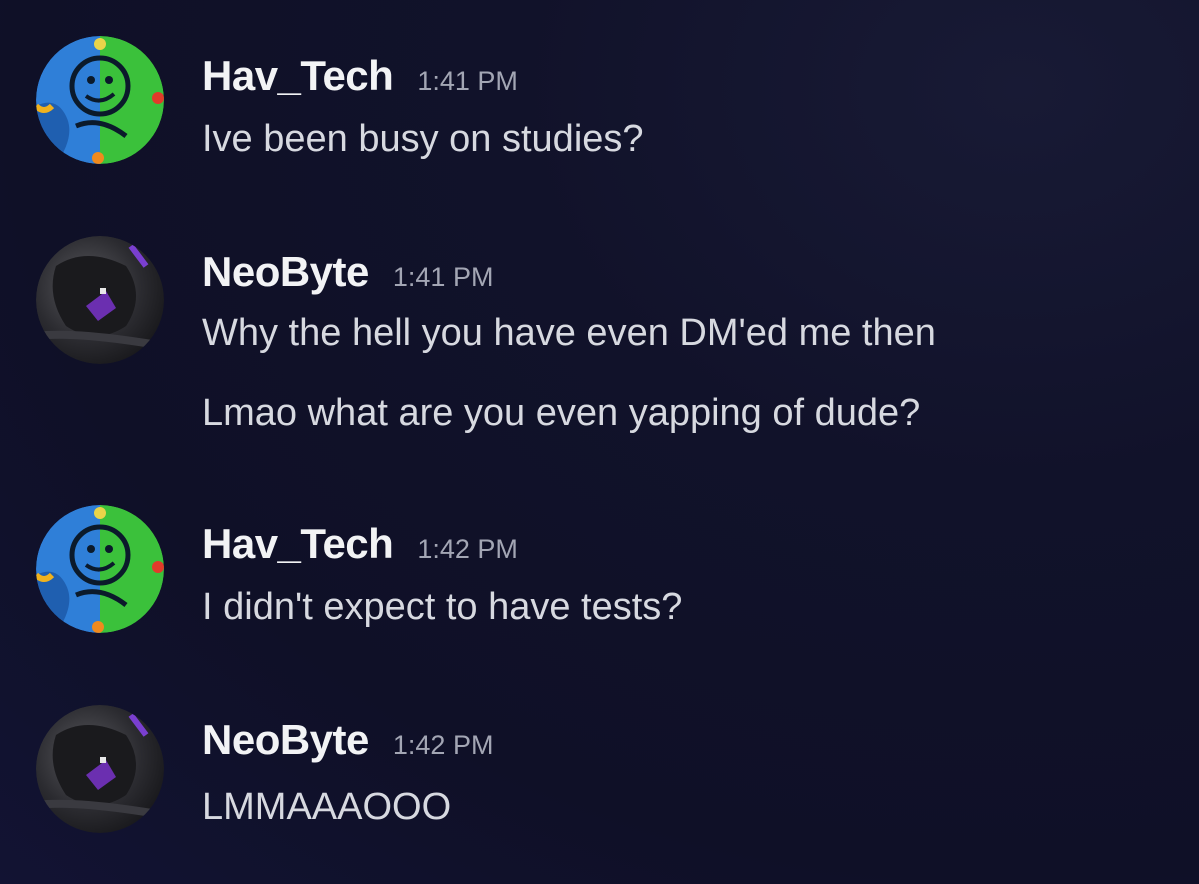 Image resolution: width=1199 pixels, height=884 pixels. I want to click on message-header: NeoByte 1:42 PM, so click(347, 740).